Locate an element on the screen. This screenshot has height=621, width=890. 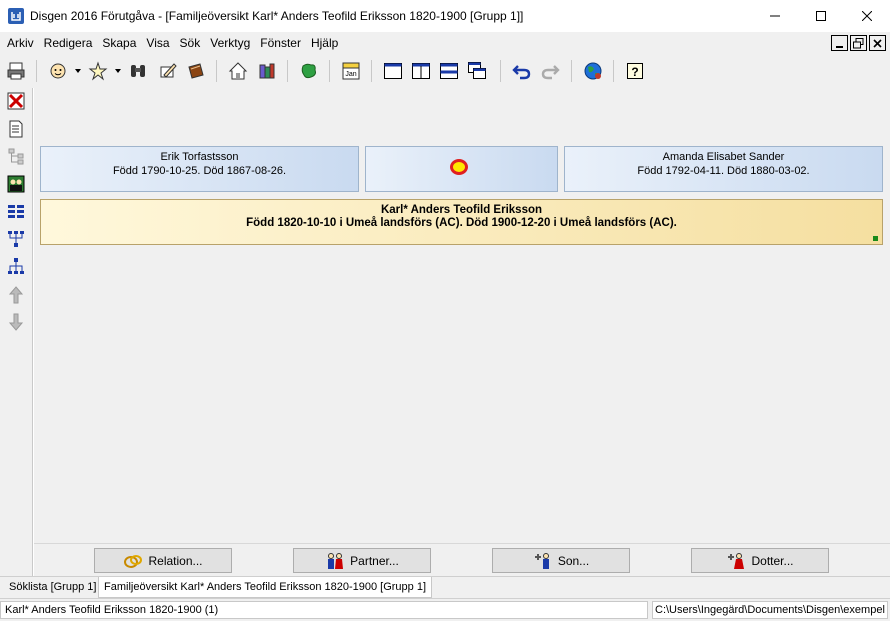
father-name: Erik Torfastsson is located at coordinates (199, 157).